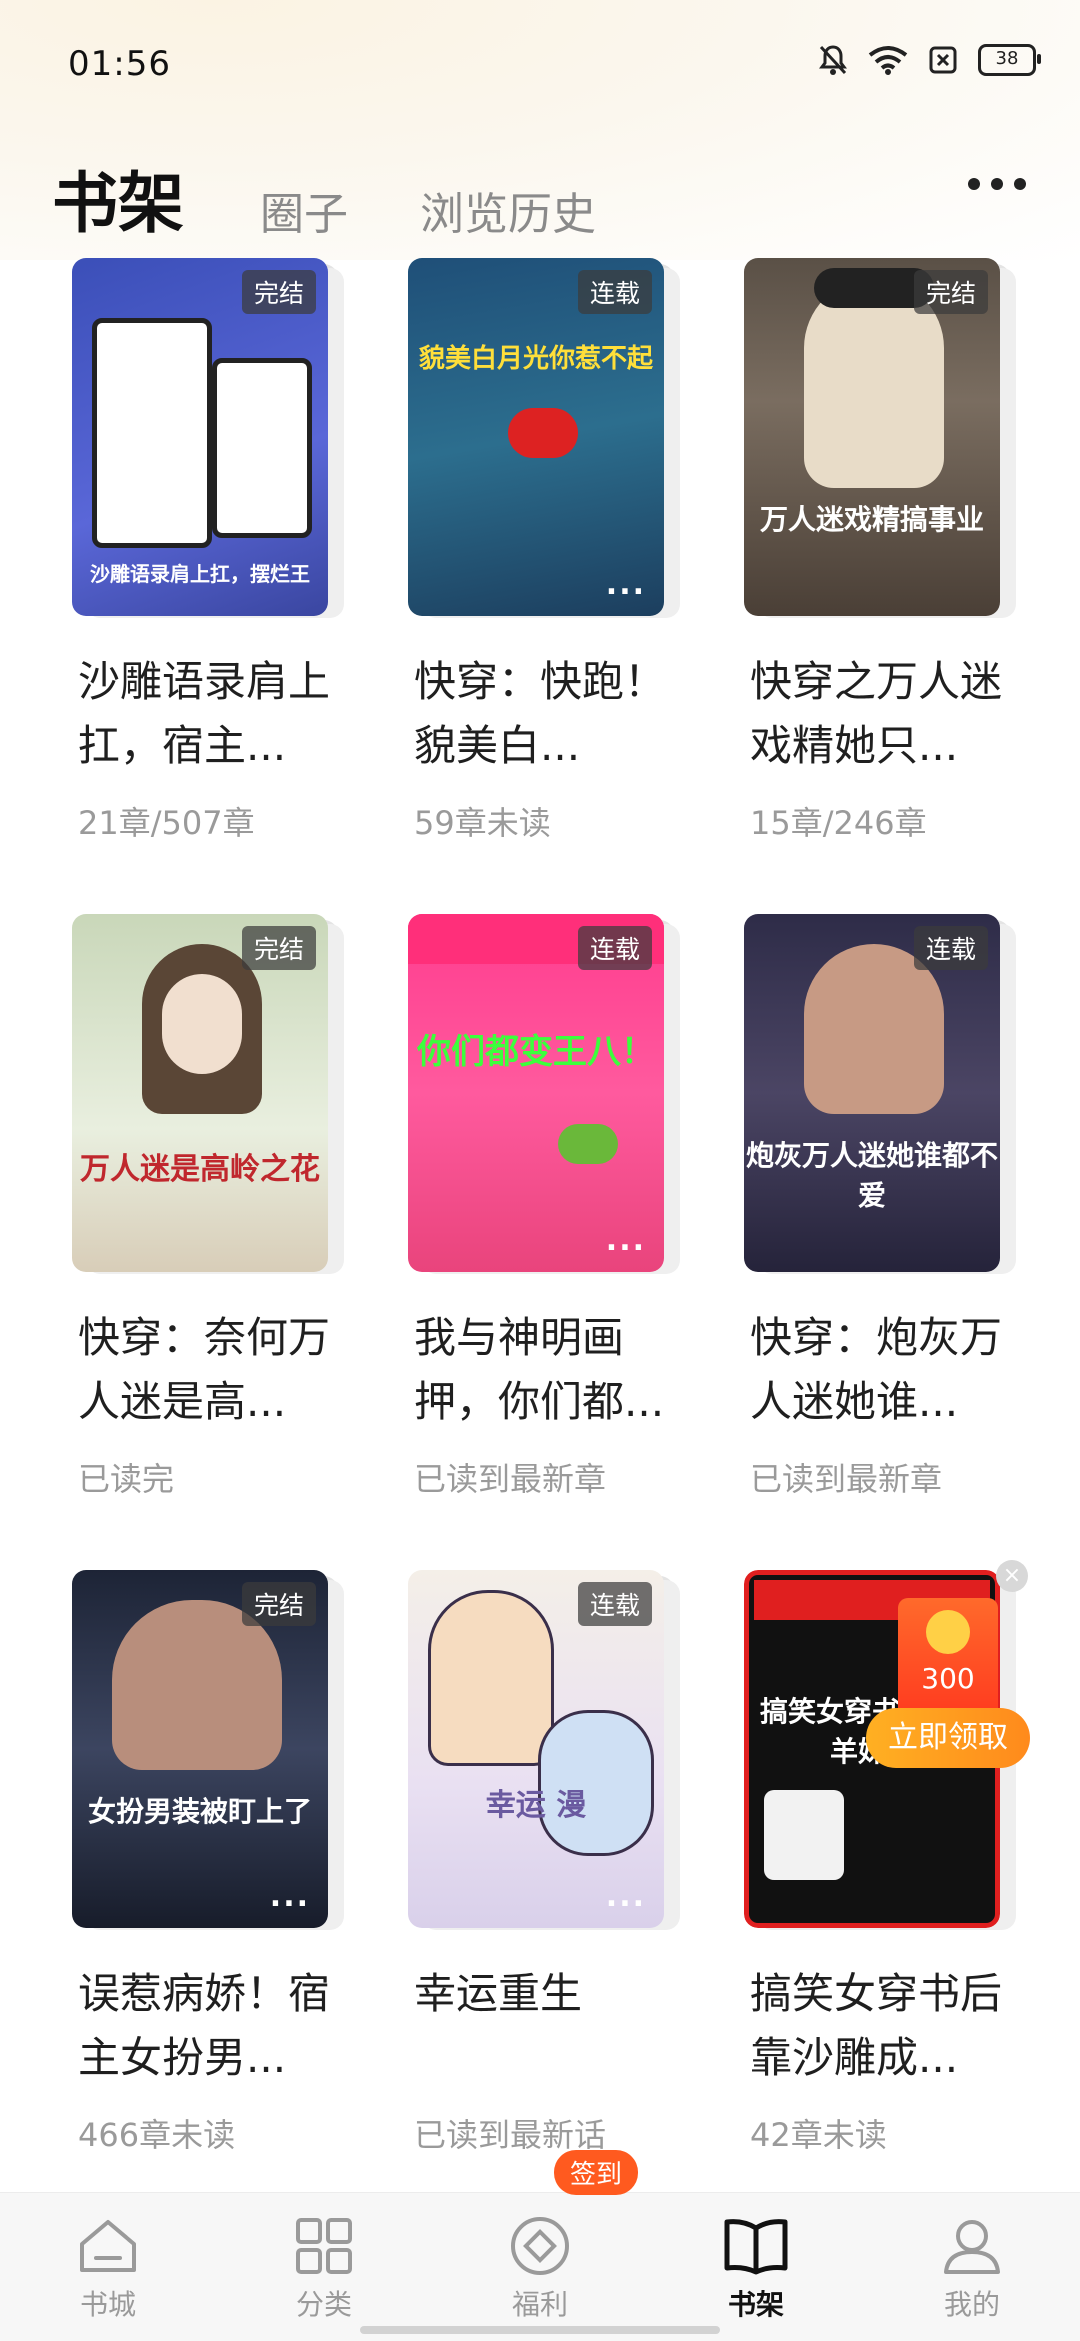 The height and width of the screenshot is (2341, 1080). Describe the element at coordinates (200, 437) in the screenshot. I see `book-cover: 沙雕语录肩上扛，摆烂王 完结` at that location.